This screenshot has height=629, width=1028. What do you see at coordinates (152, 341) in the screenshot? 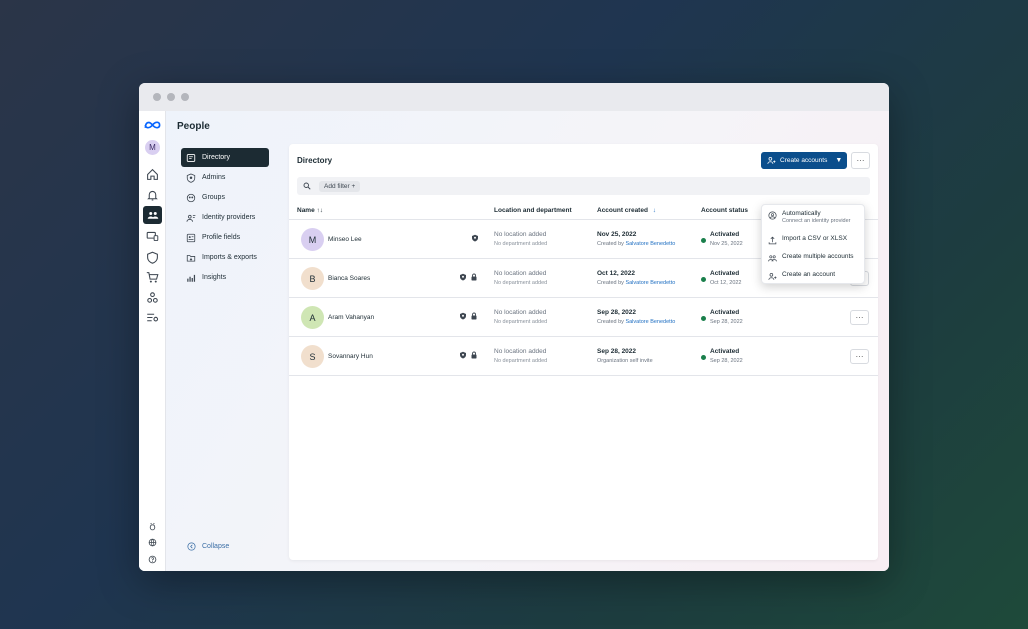
I see `icon-rail: M` at bounding box center [152, 341].